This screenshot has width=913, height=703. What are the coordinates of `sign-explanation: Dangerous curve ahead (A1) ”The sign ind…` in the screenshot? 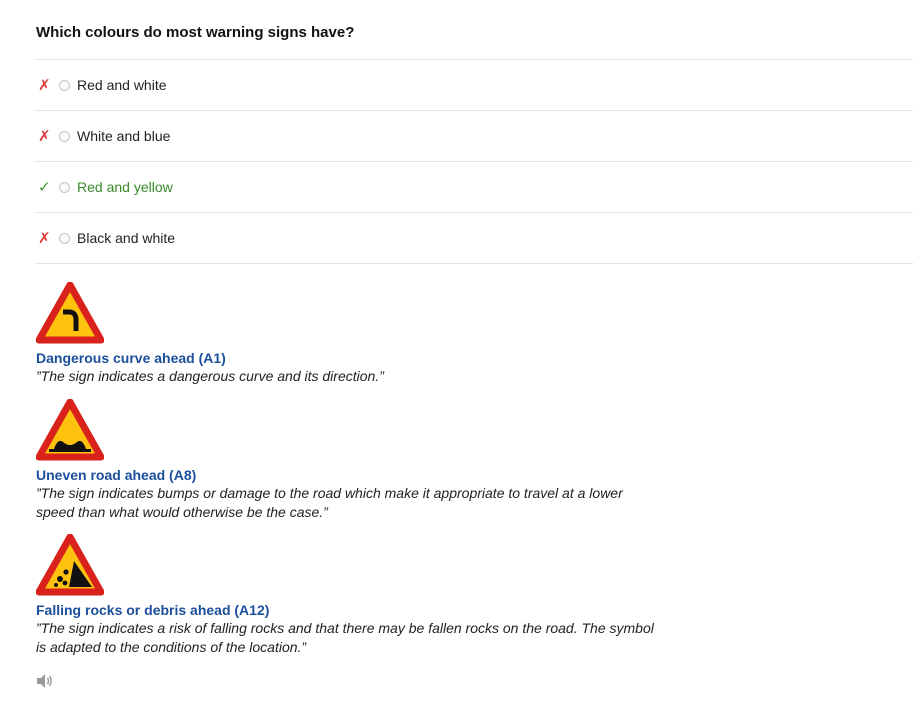 It's located at (346, 334).